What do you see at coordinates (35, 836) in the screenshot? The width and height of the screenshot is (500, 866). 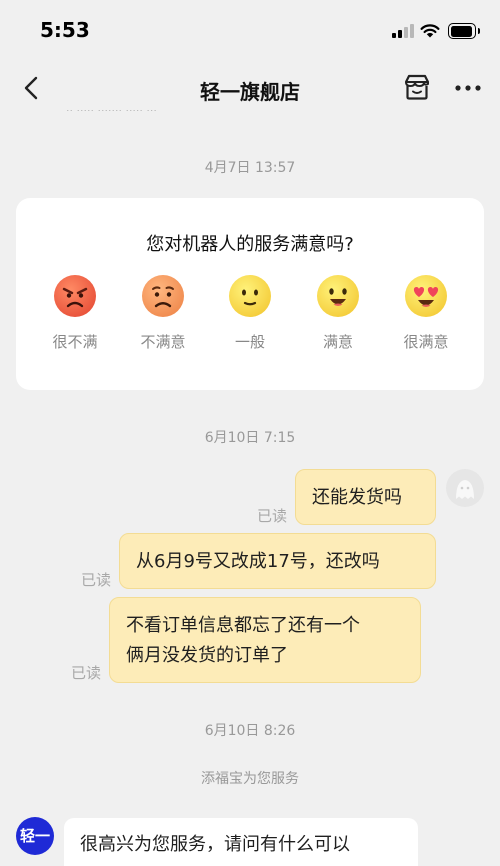 I see `bot-avatar: 轻一` at bounding box center [35, 836].